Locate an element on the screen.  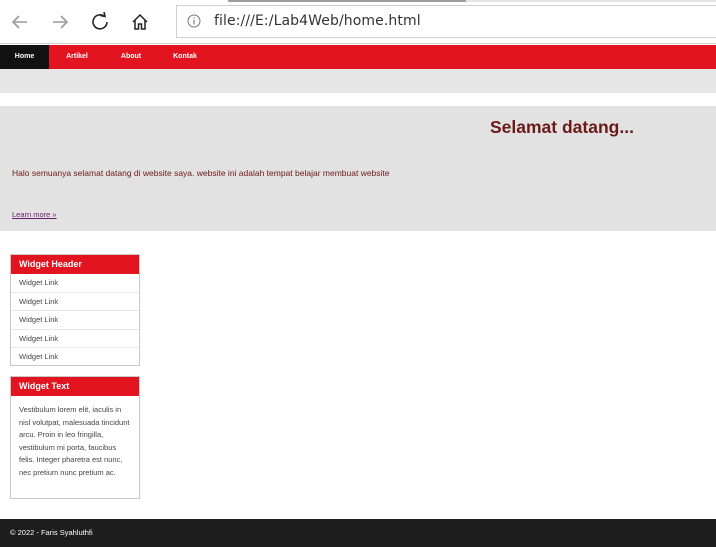
nav-kontak: Kontak is located at coordinates (185, 57).